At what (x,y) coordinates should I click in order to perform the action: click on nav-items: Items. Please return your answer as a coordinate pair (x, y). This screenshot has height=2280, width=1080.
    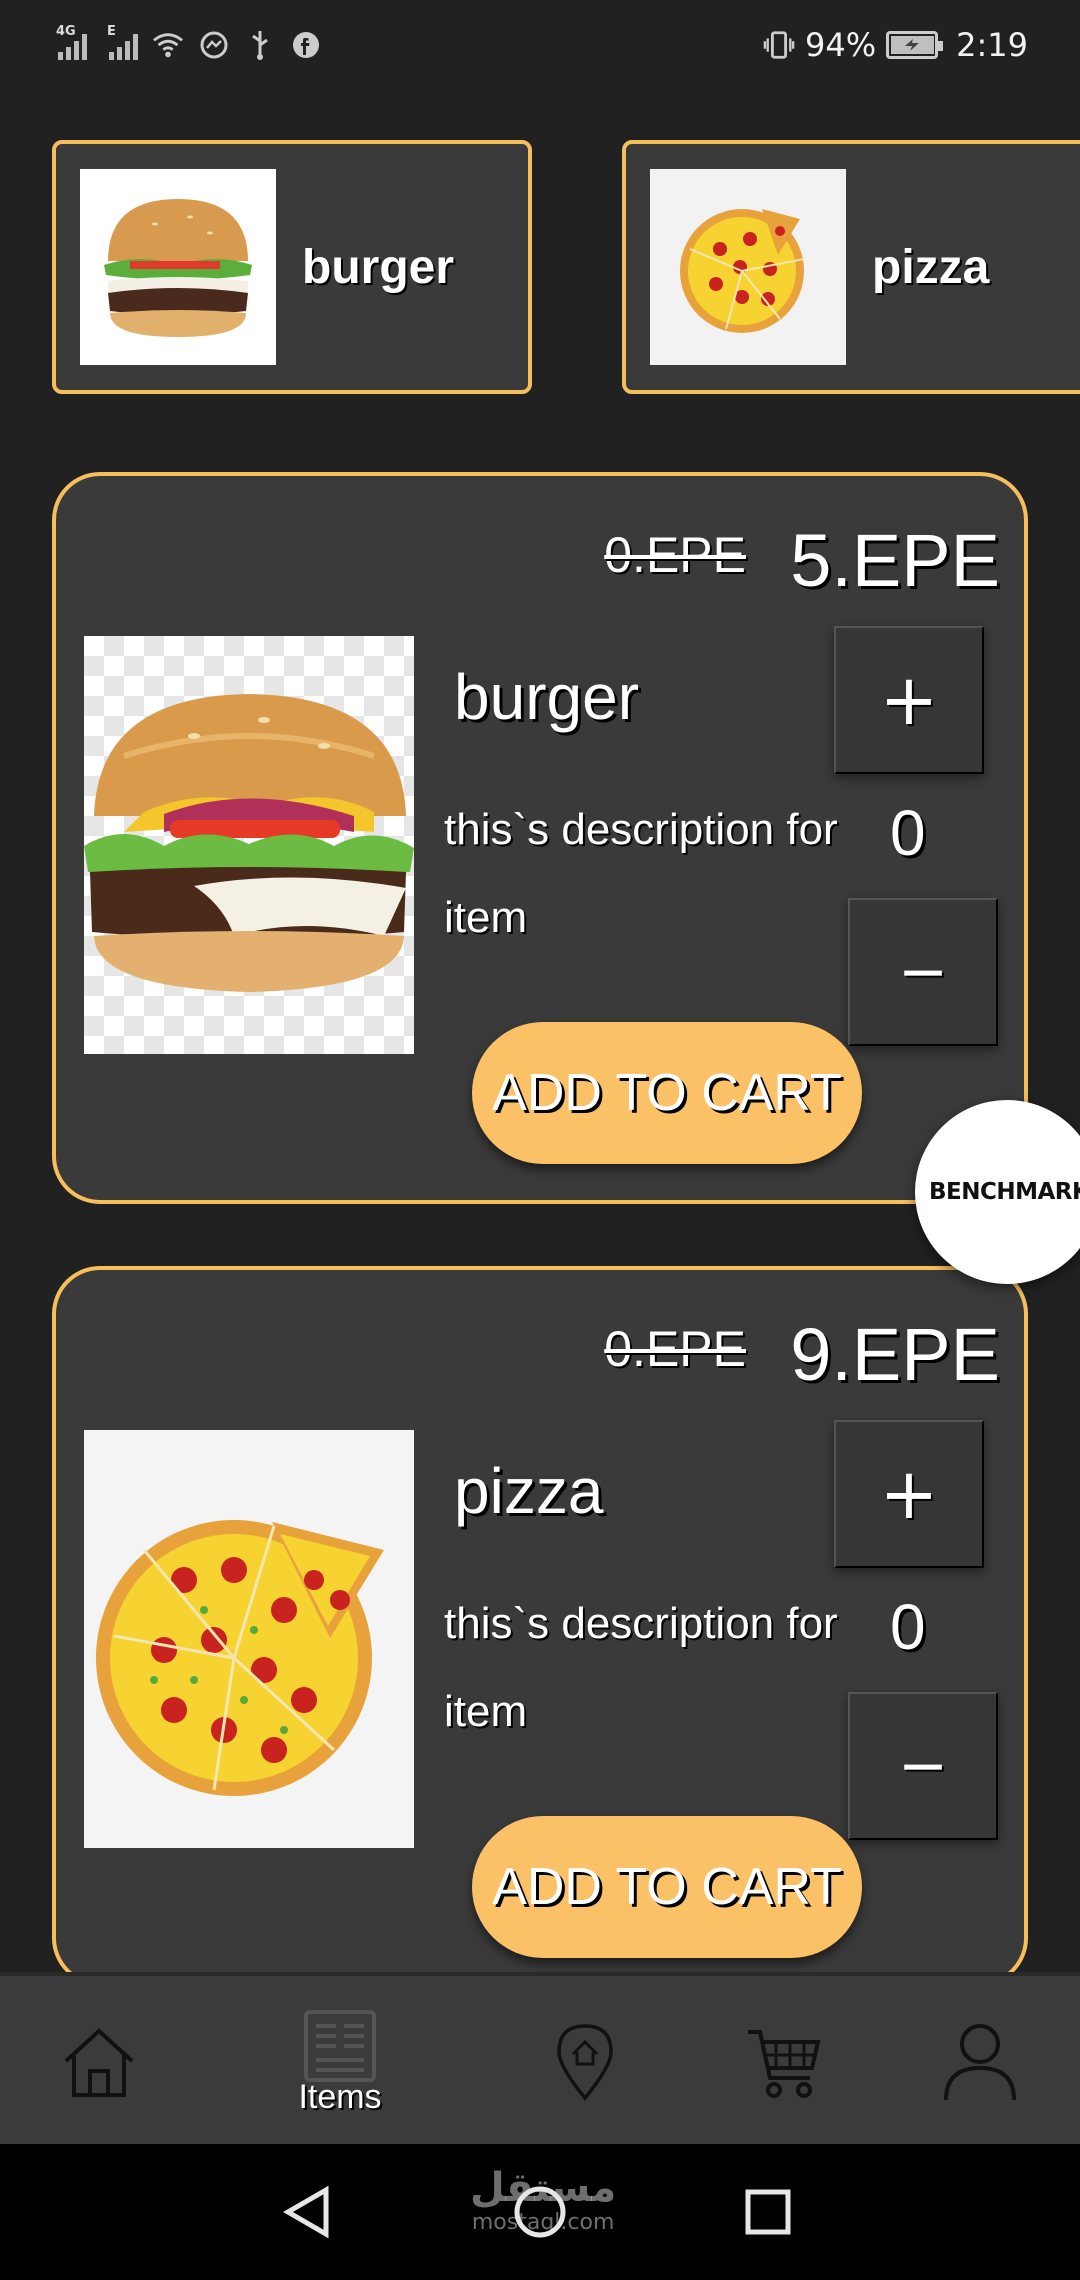
    Looking at the image, I should click on (340, 2062).